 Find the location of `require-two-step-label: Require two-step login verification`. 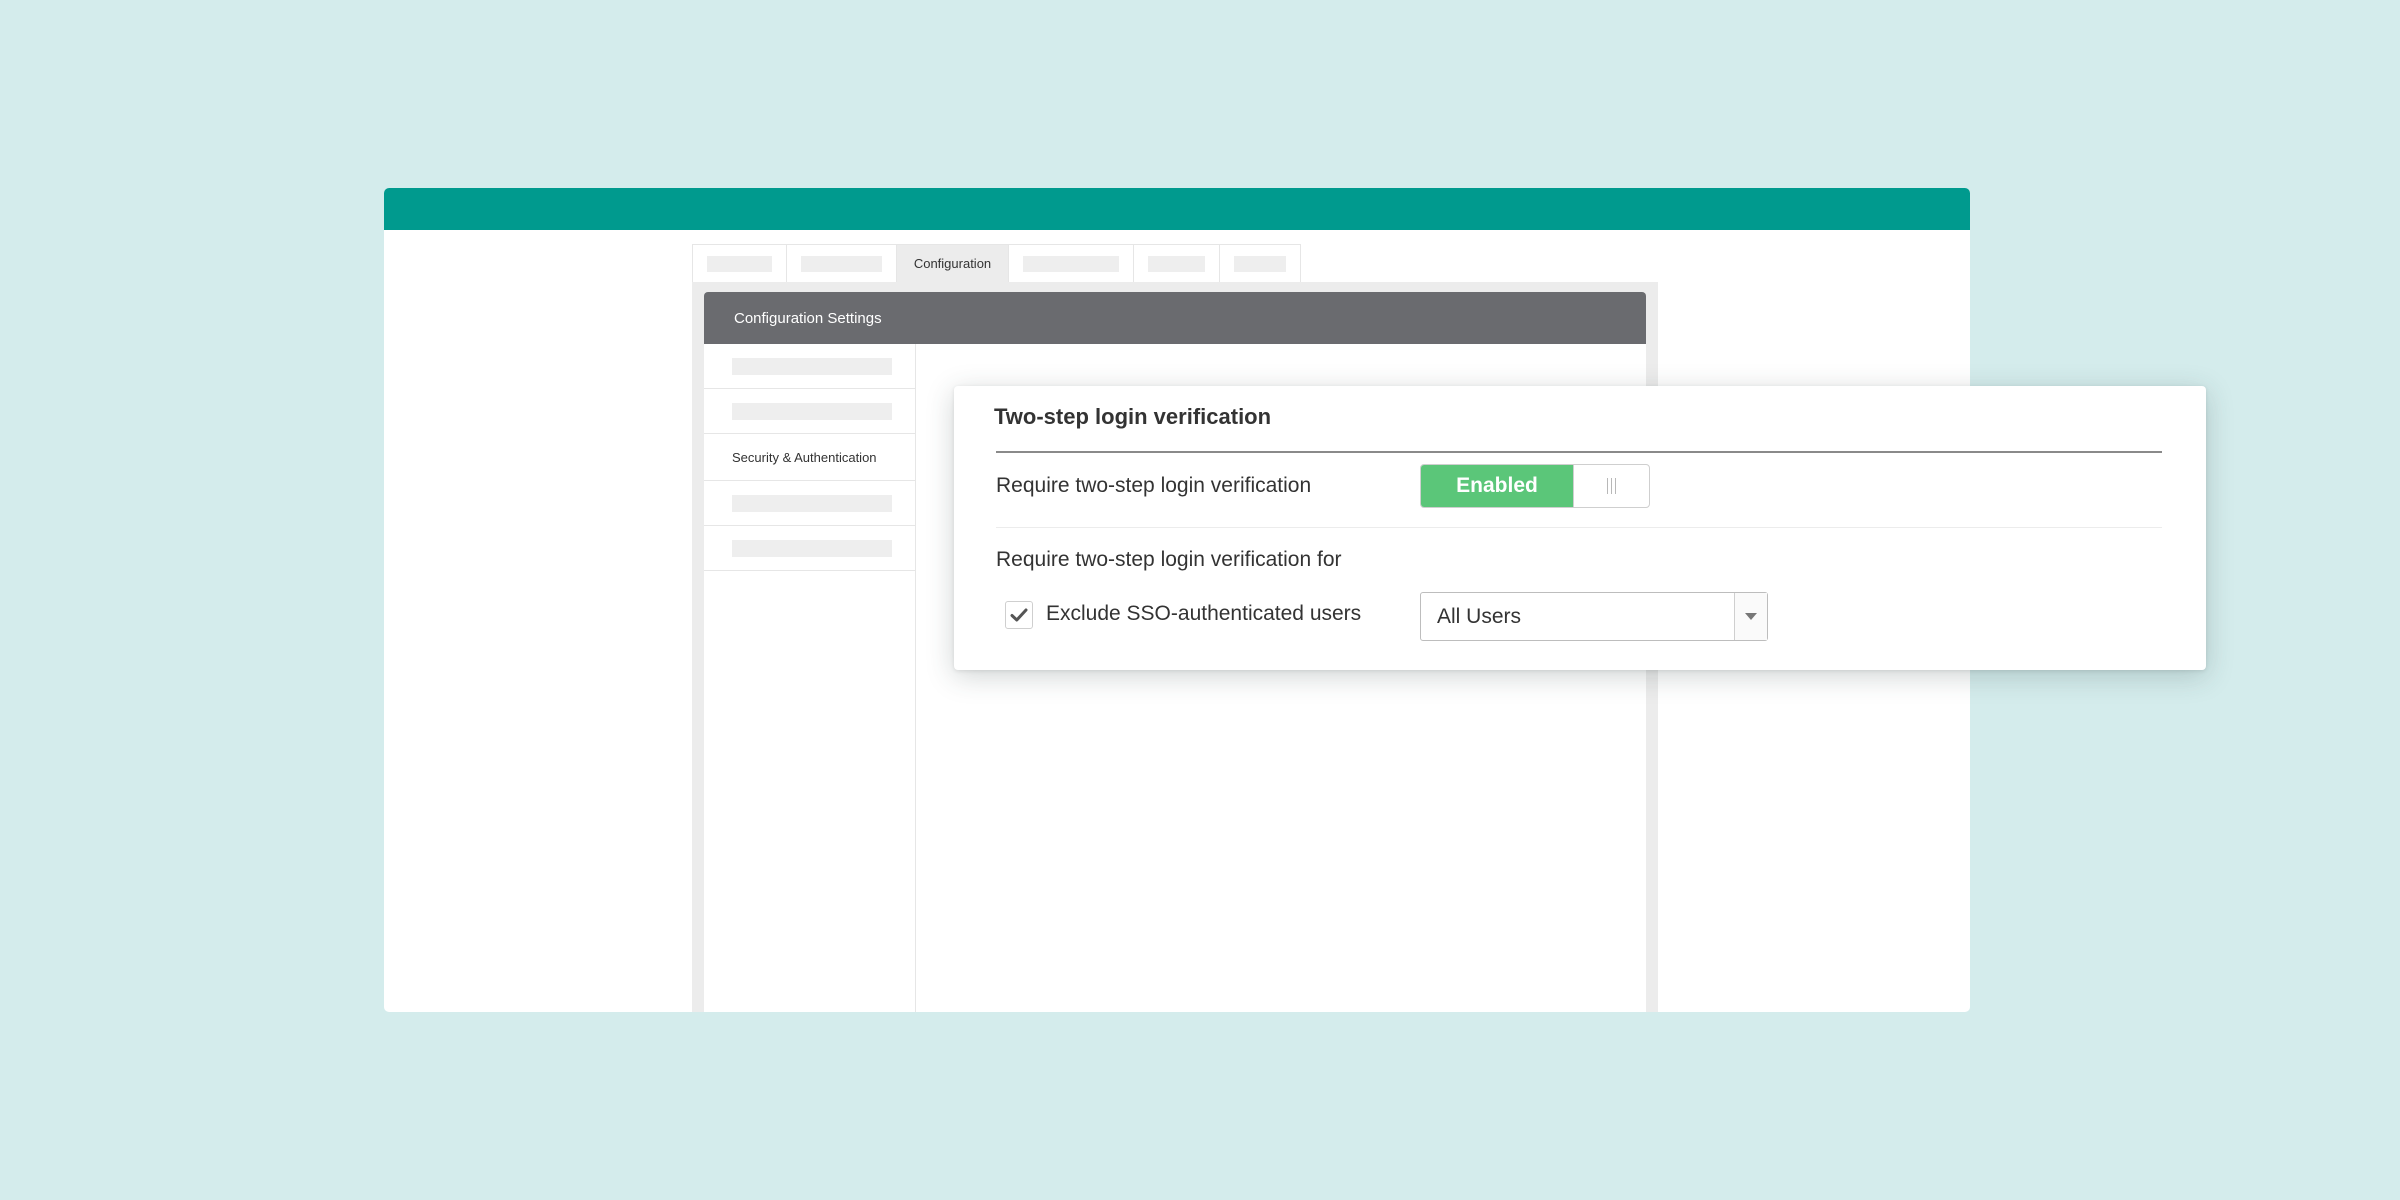

require-two-step-label: Require two-step login verification is located at coordinates (1154, 485).